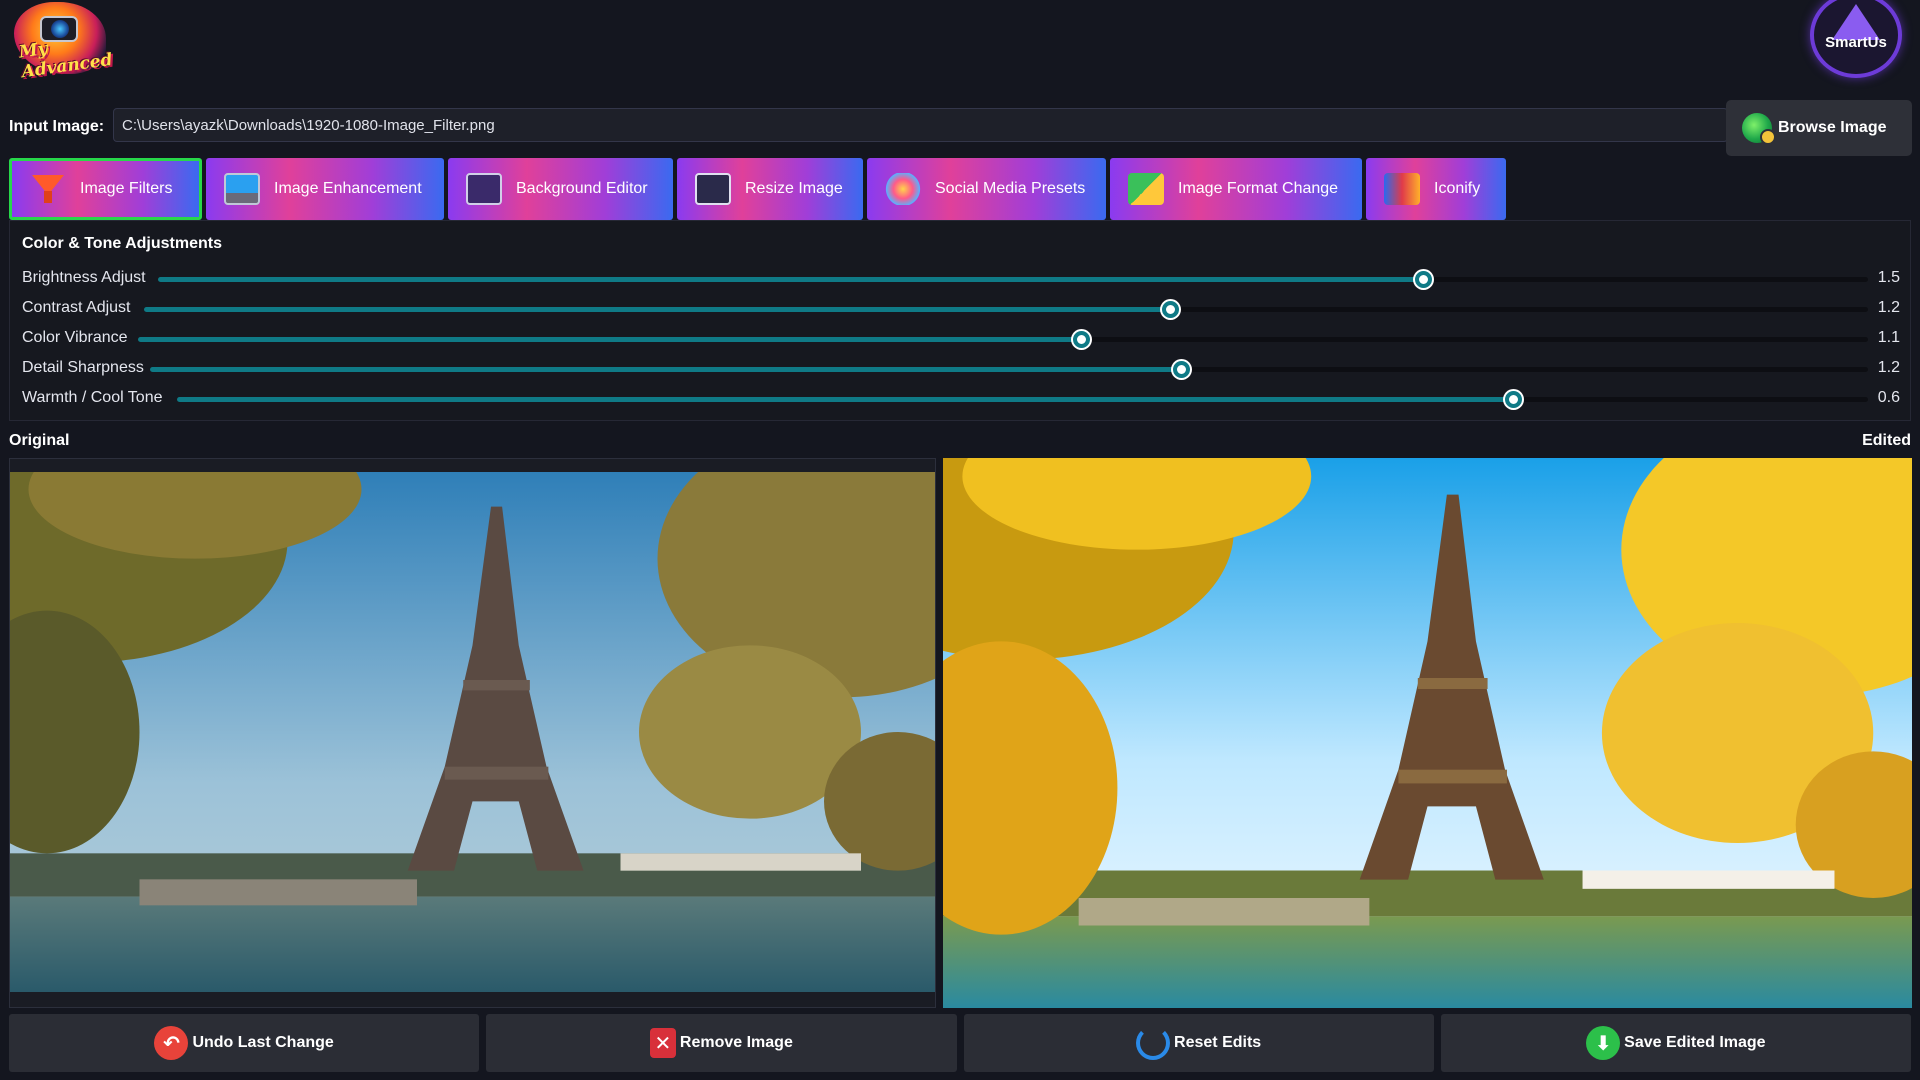  What do you see at coordinates (1832, 127) in the screenshot?
I see `browse-image-label: Browse Image` at bounding box center [1832, 127].